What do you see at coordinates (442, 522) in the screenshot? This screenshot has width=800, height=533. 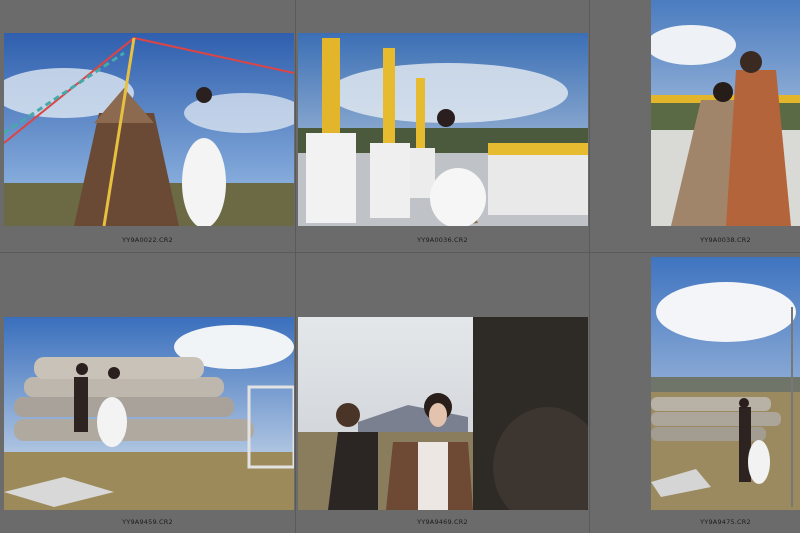 I see `thumbnail-filename: YY9A9469.CR2` at bounding box center [442, 522].